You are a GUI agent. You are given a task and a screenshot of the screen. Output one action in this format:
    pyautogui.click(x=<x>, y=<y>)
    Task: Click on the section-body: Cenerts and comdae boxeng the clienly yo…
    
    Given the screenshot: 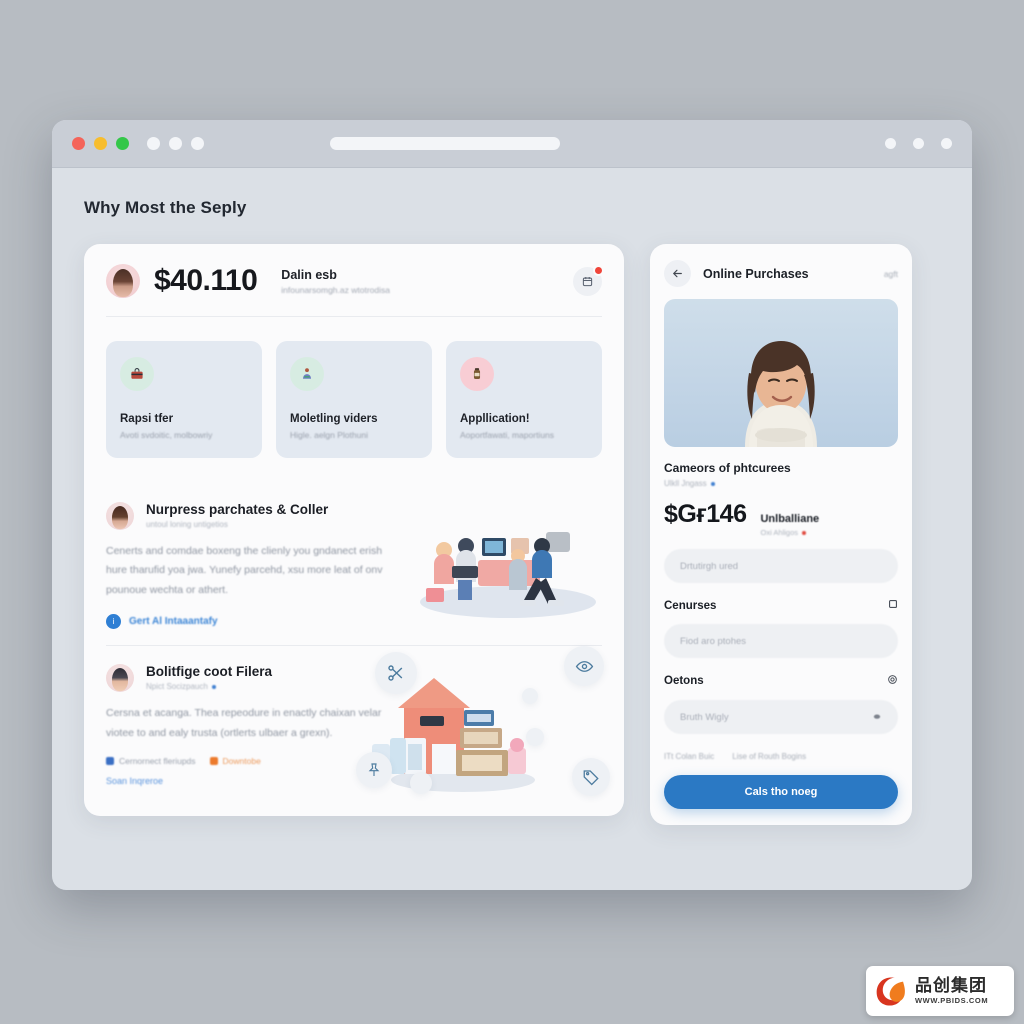 What is the action you would take?
    pyautogui.click(x=244, y=570)
    